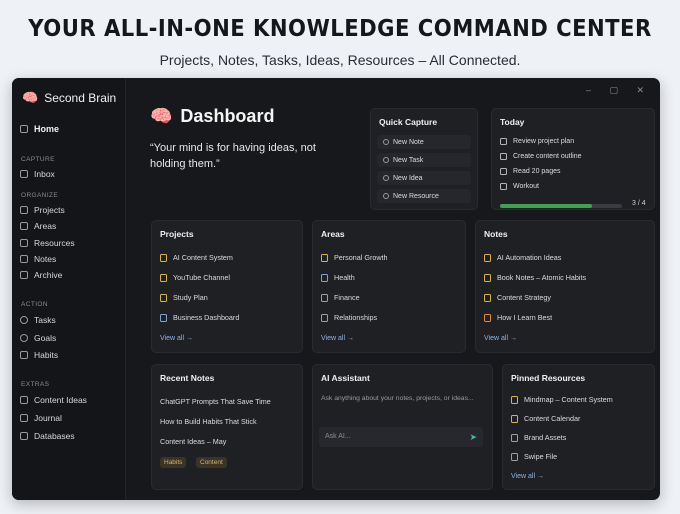 This screenshot has width=680, height=514. I want to click on todo-item: Review project plan, so click(537, 141).